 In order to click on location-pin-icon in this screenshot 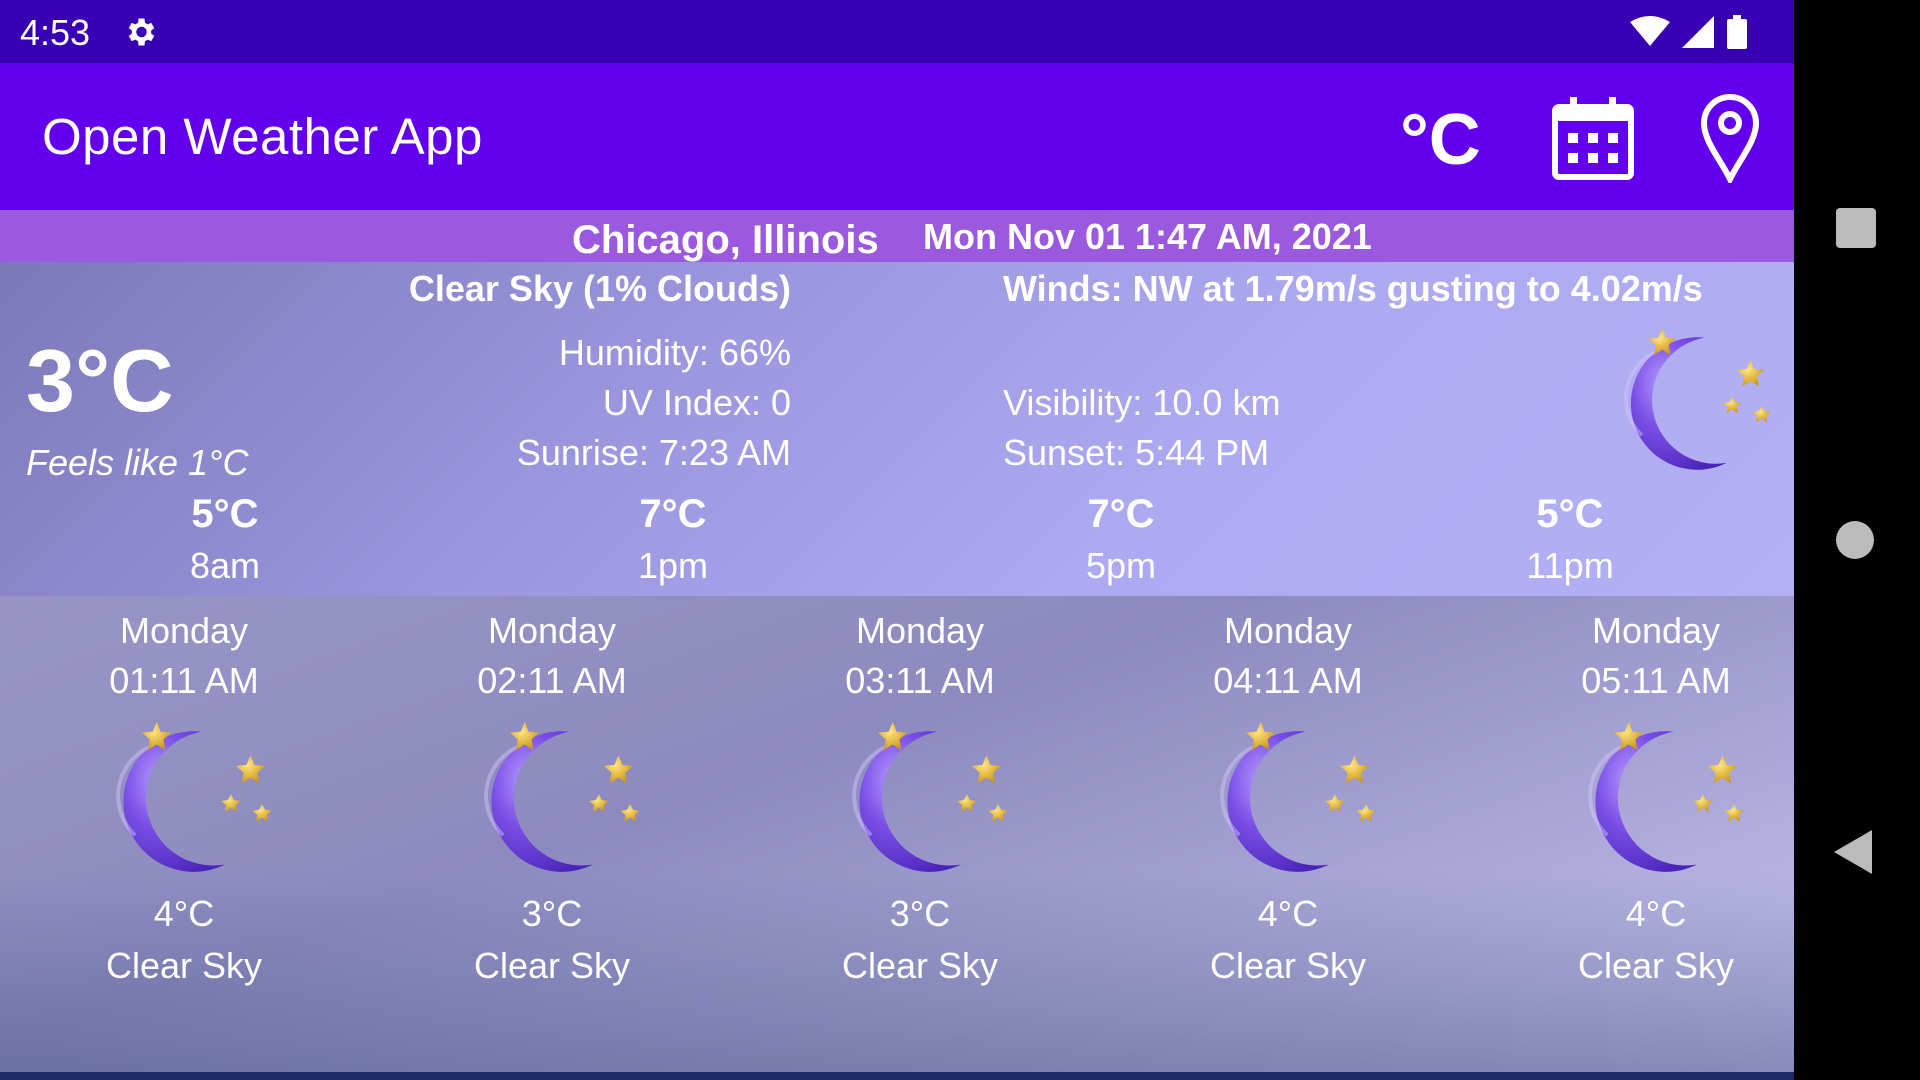, I will do `click(1730, 138)`.